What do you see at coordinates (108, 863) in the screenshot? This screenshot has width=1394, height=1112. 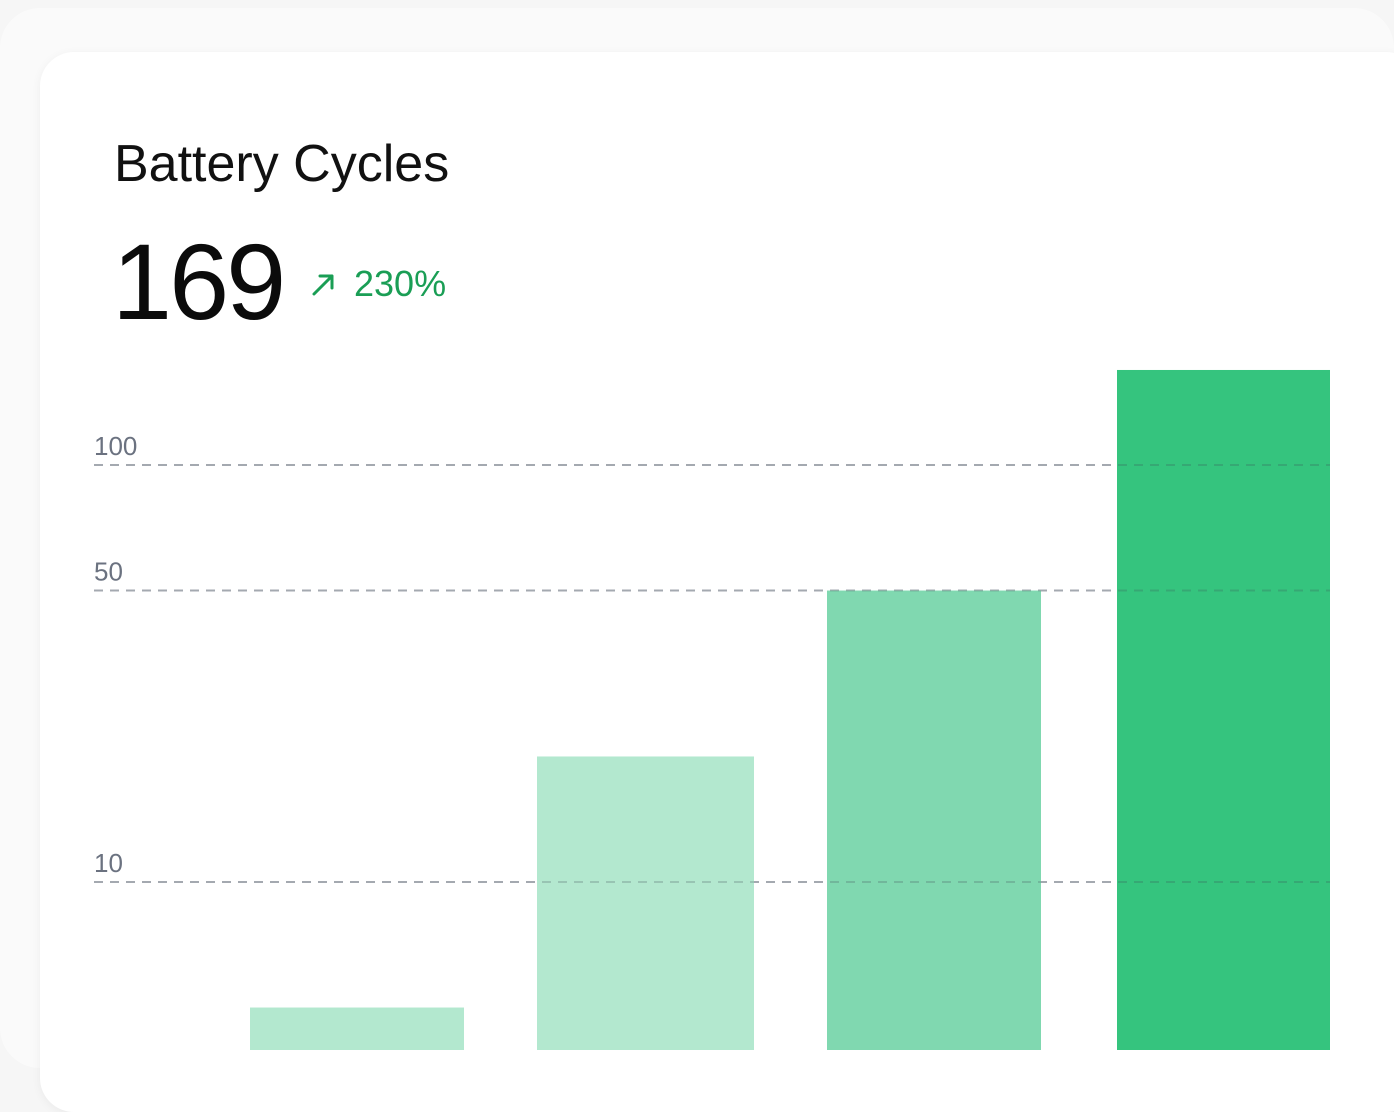 I see `y-tick-label: 10` at bounding box center [108, 863].